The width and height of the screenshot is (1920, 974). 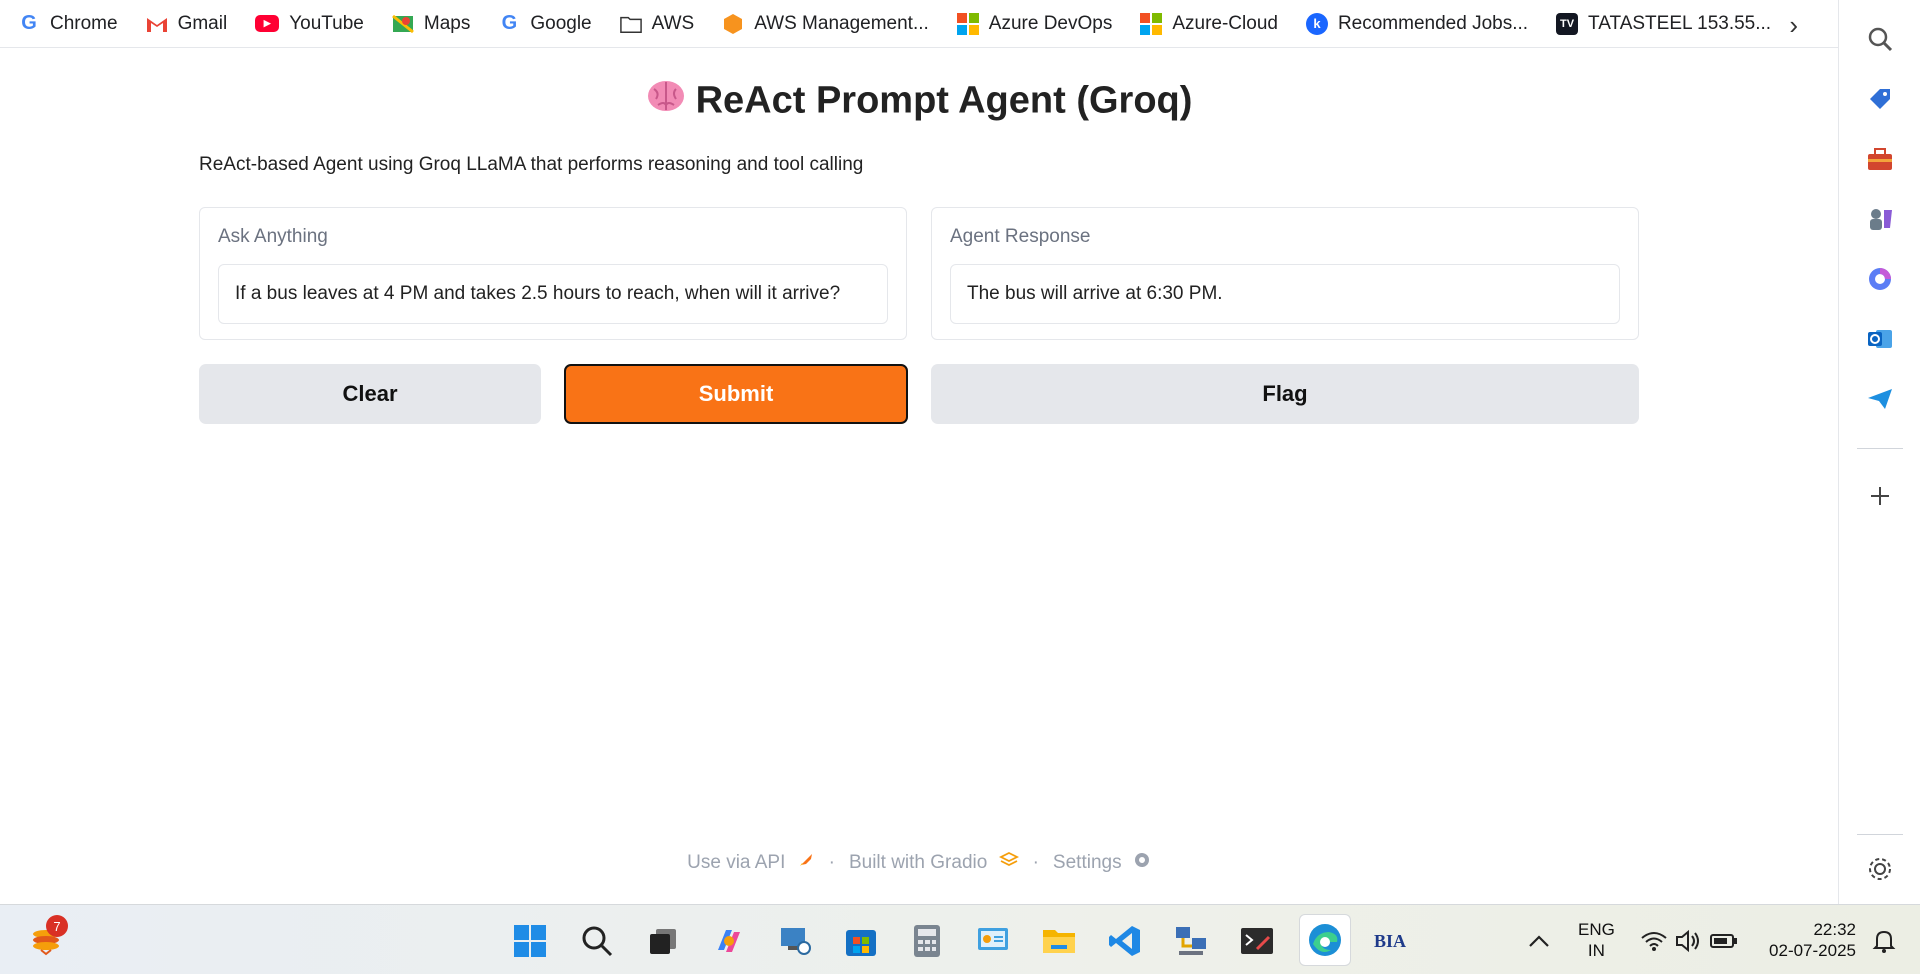 I want to click on built-with-gradio-link: Built with Gradio, so click(x=934, y=863).